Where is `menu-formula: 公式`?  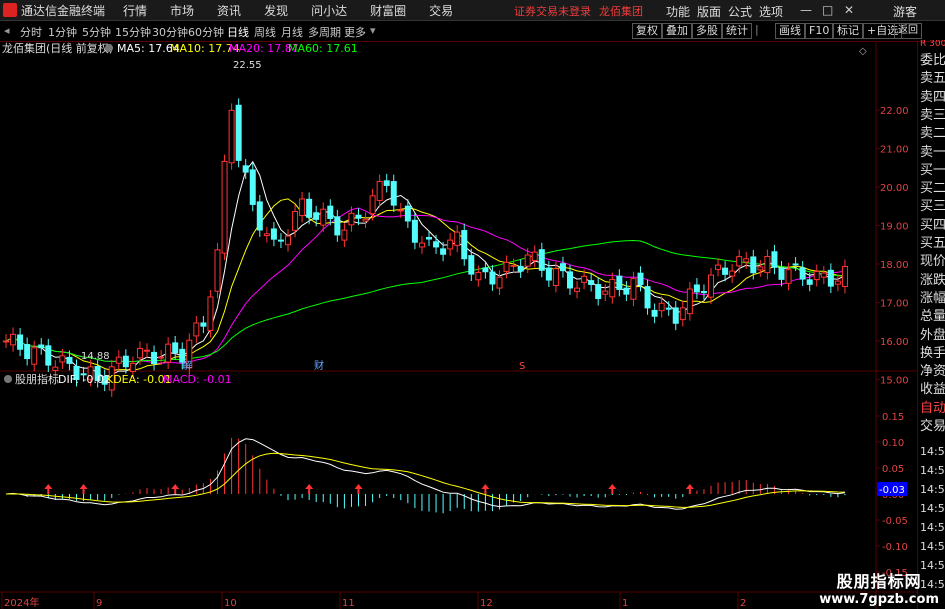 menu-formula: 公式 is located at coordinates (740, 11).